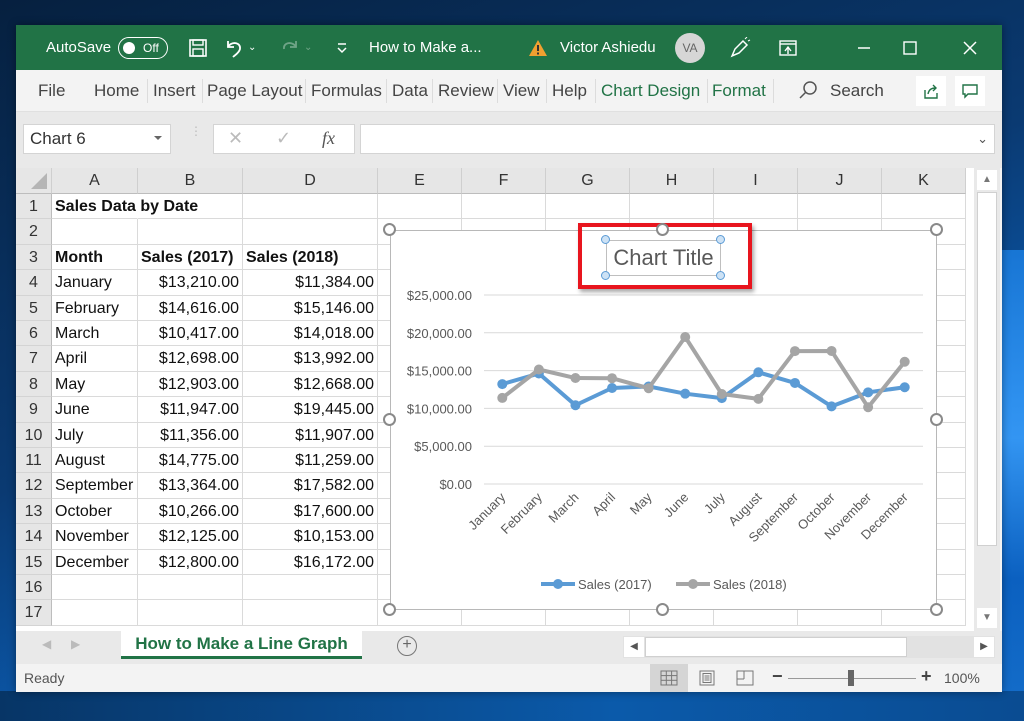 This screenshot has height=721, width=1024. Describe the element at coordinates (569, 91) in the screenshot. I see `tab-help: Help` at that location.